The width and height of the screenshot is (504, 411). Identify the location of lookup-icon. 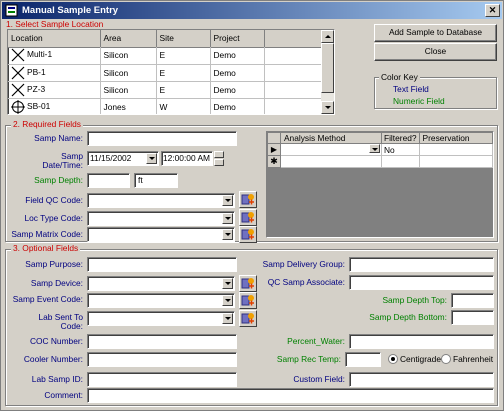
(247, 318).